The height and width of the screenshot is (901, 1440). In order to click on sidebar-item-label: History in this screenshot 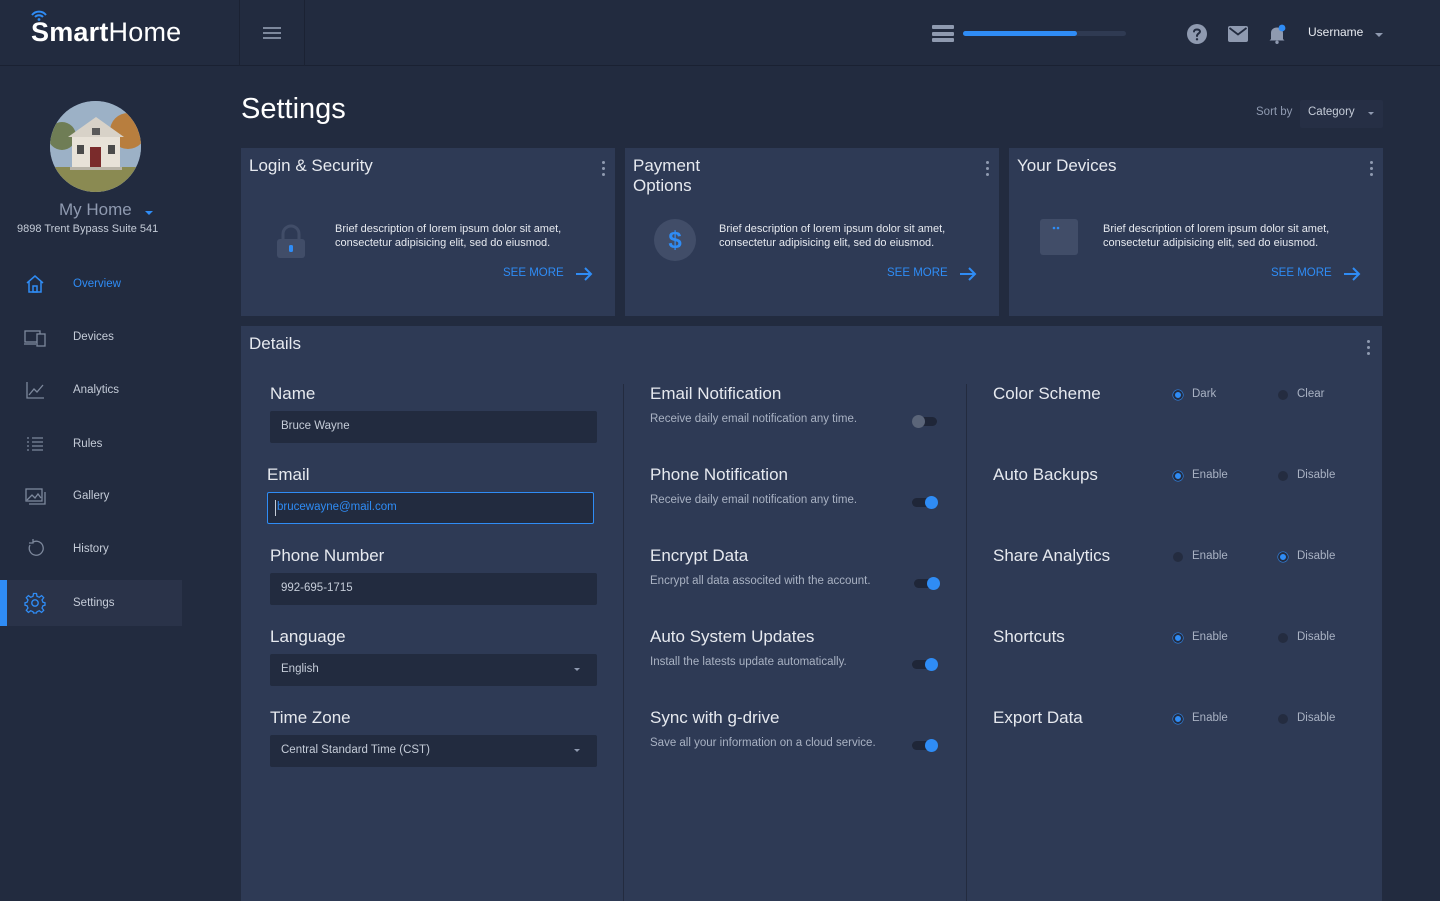, I will do `click(91, 549)`.